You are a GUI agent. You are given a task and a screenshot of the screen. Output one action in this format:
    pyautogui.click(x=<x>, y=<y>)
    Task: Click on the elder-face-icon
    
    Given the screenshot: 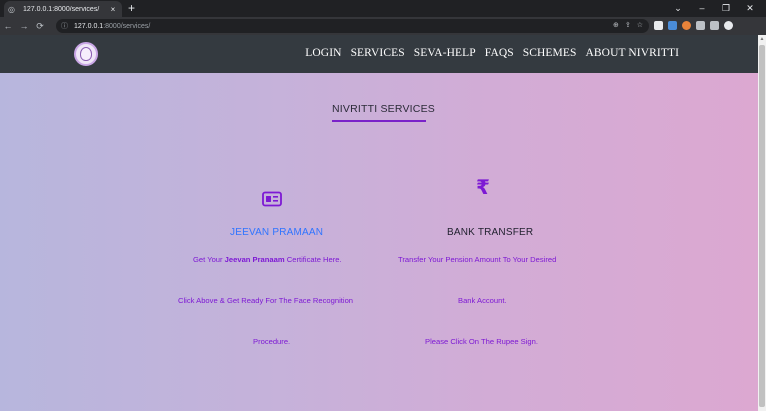 What is the action you would take?
    pyautogui.click(x=86, y=54)
    